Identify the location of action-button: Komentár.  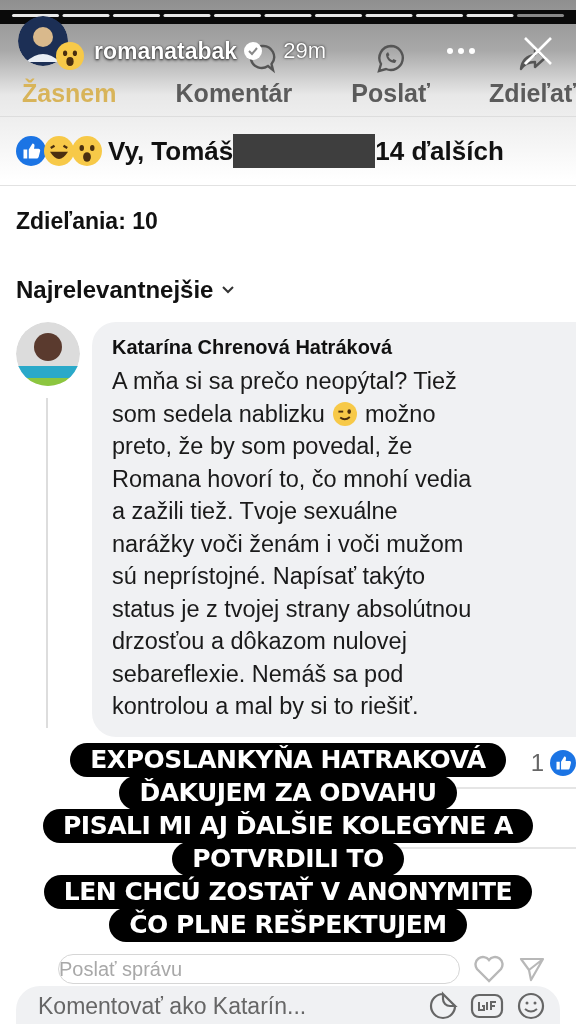
(234, 93).